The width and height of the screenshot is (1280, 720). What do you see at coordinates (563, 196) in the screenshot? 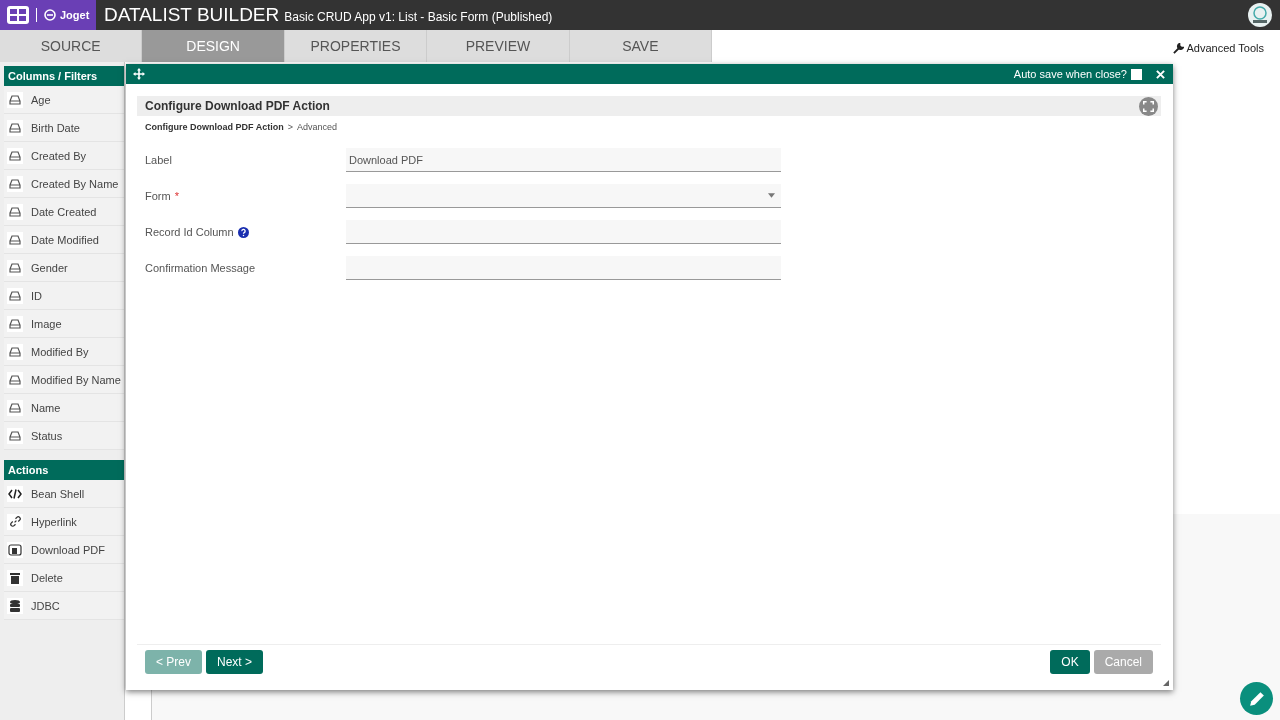
I see `form-select` at bounding box center [563, 196].